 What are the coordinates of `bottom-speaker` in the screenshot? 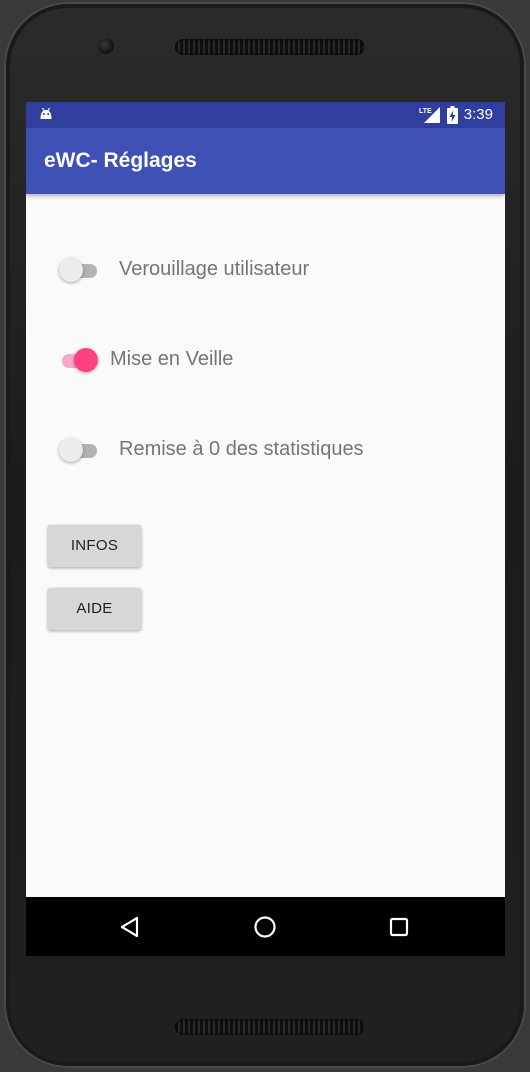 It's located at (270, 1027).